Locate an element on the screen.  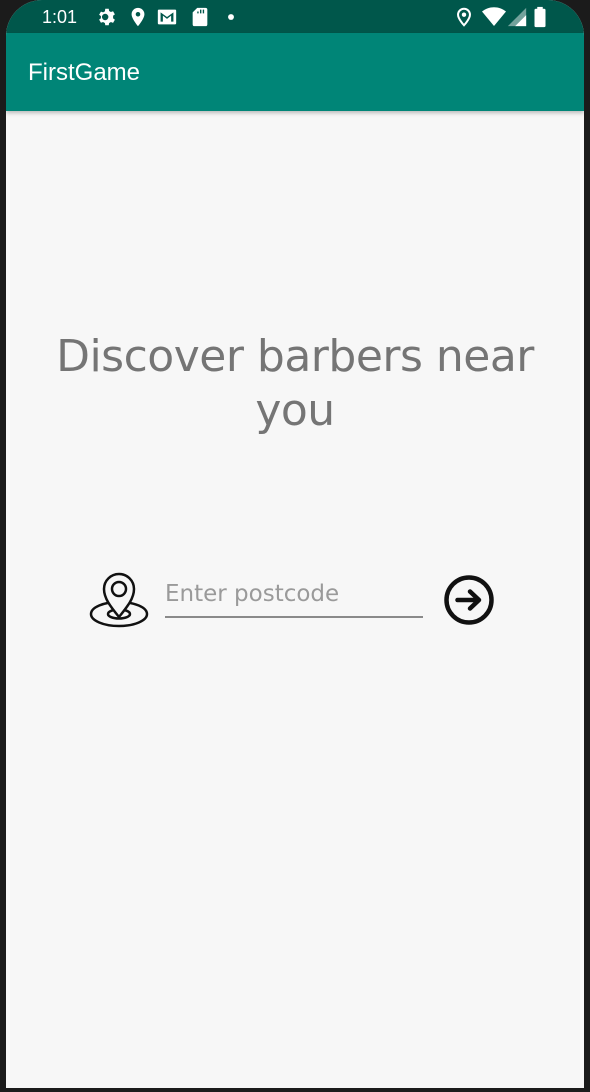
location-marker-icon is located at coordinates (119, 601).